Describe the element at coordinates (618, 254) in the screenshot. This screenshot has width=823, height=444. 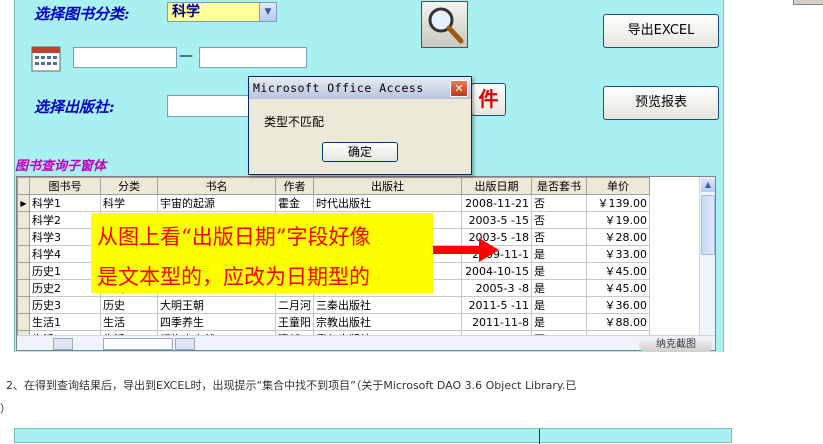
I see `table-cell: ￥33.00` at that location.